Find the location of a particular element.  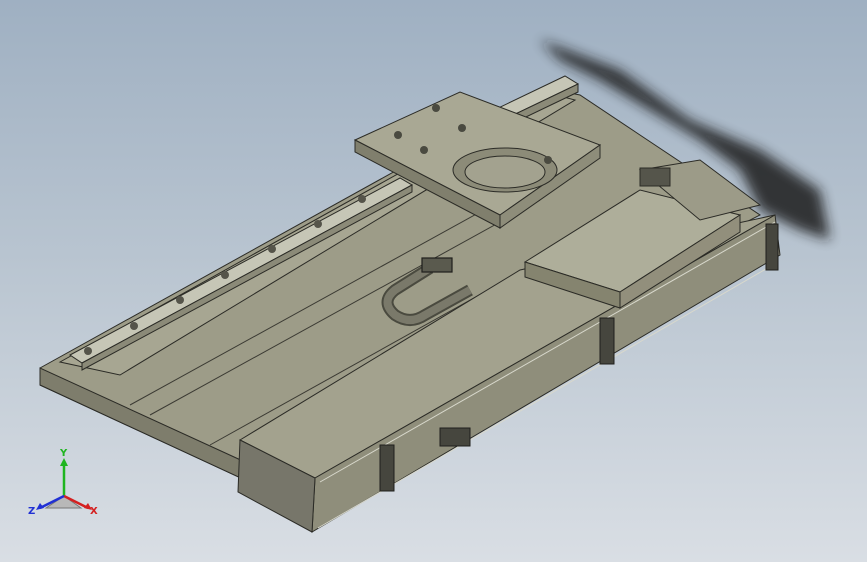

x-axis-label: X is located at coordinates (94, 511).